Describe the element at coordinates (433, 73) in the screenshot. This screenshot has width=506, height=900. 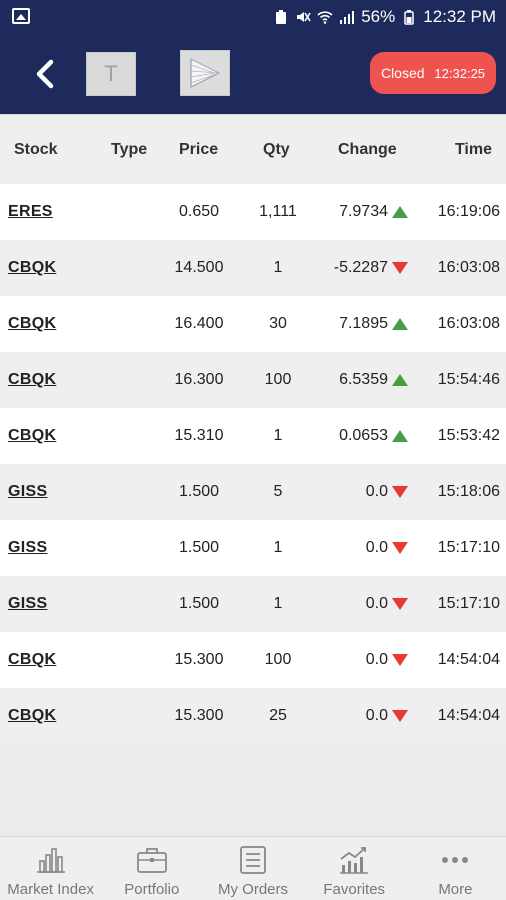
I see `market-status-badge: Closed 12:32:25` at that location.